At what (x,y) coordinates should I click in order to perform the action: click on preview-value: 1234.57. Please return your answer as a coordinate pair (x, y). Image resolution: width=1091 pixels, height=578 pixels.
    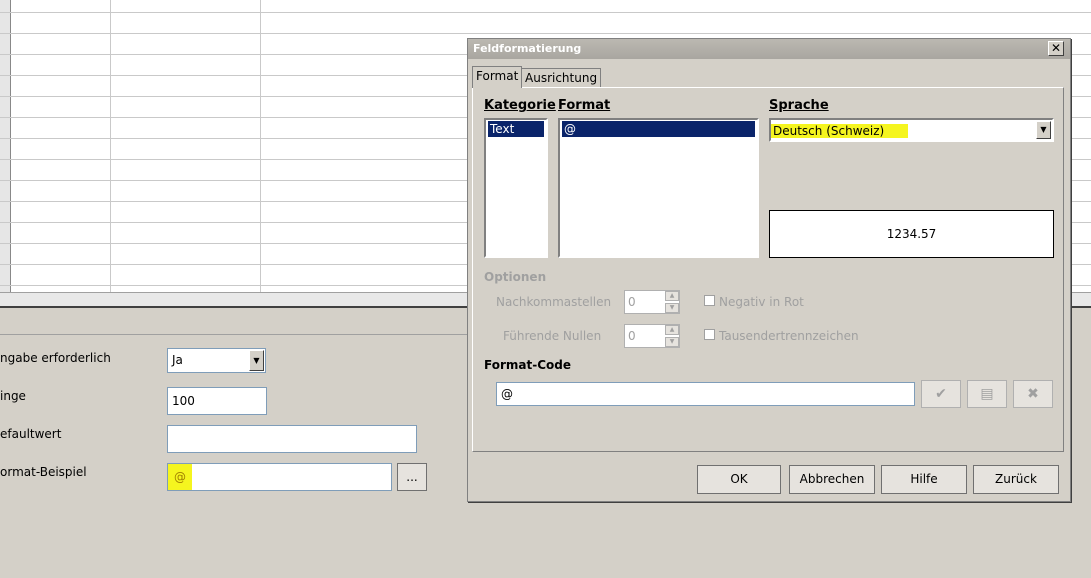
    Looking at the image, I should click on (911, 234).